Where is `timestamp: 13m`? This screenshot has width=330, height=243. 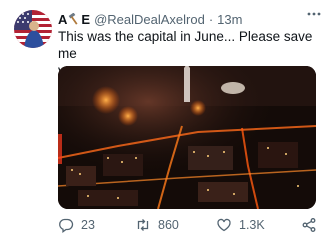 timestamp: 13m is located at coordinates (229, 19).